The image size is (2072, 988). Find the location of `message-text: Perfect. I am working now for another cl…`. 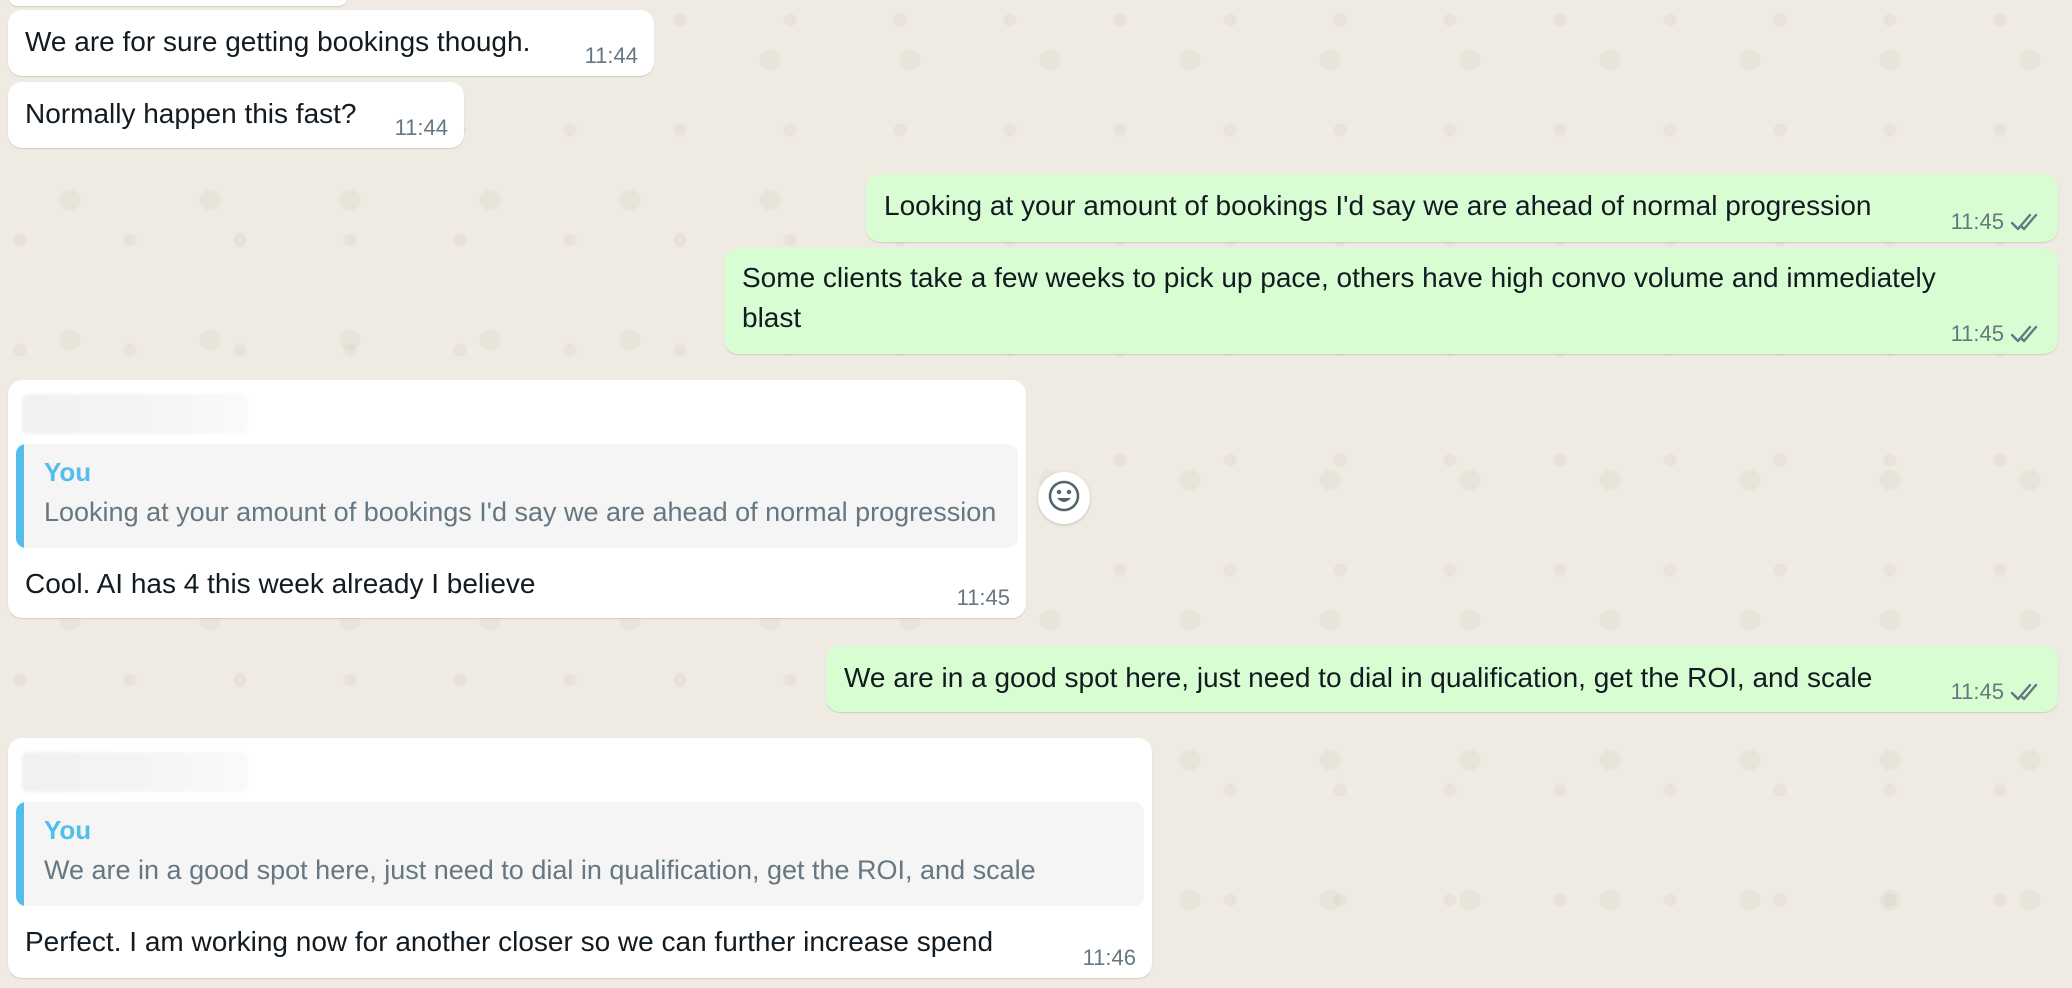

message-text: Perfect. I am working now for another cl… is located at coordinates (509, 941).